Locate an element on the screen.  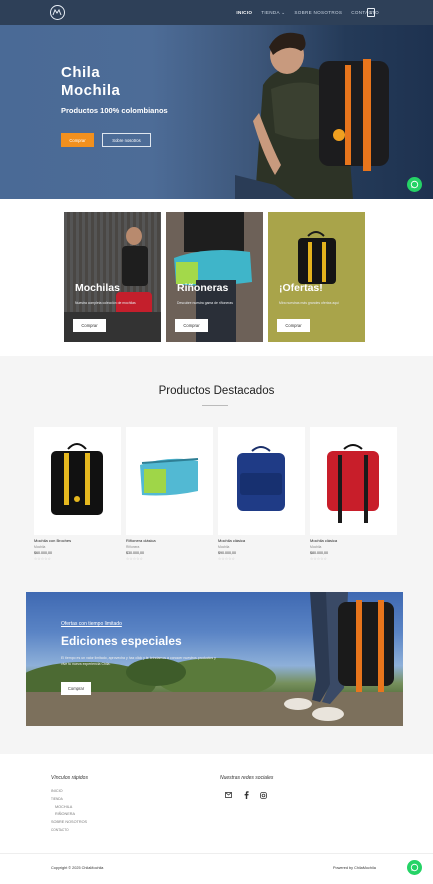
product-price: $80.000,00 is located at coordinates (319, 553).